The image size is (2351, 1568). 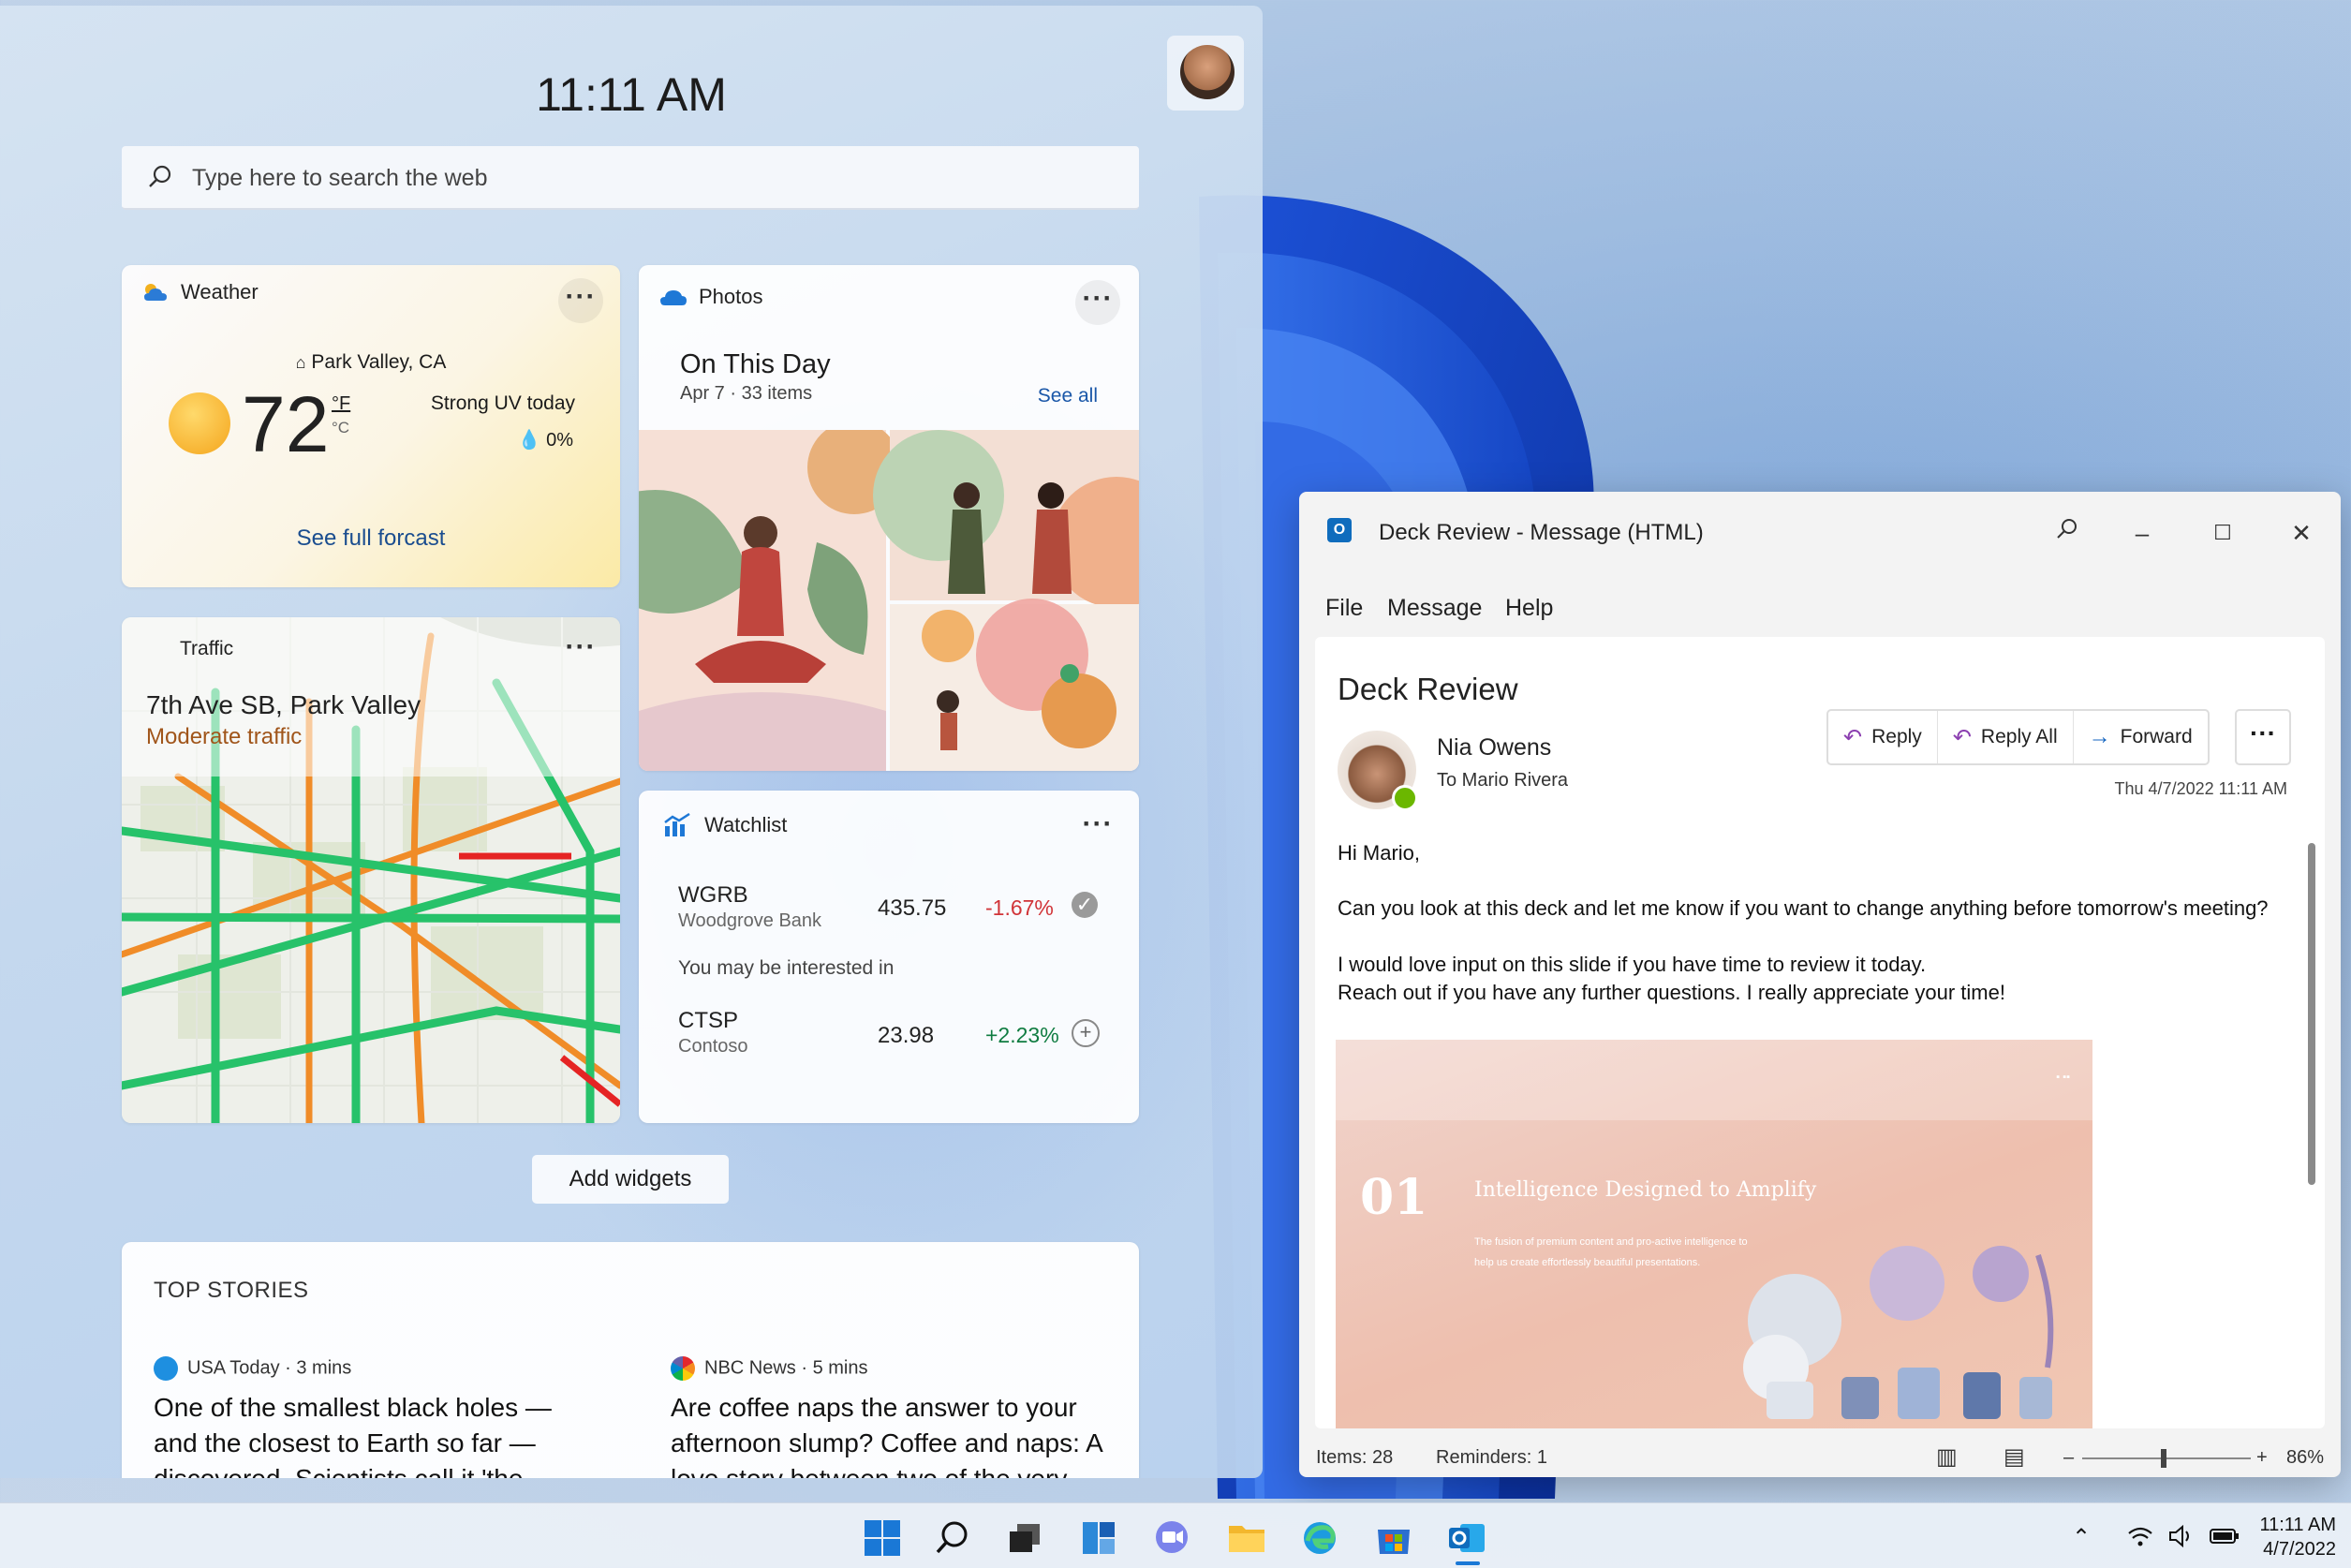 I want to click on sender-name: Nia Owens, so click(x=1494, y=748).